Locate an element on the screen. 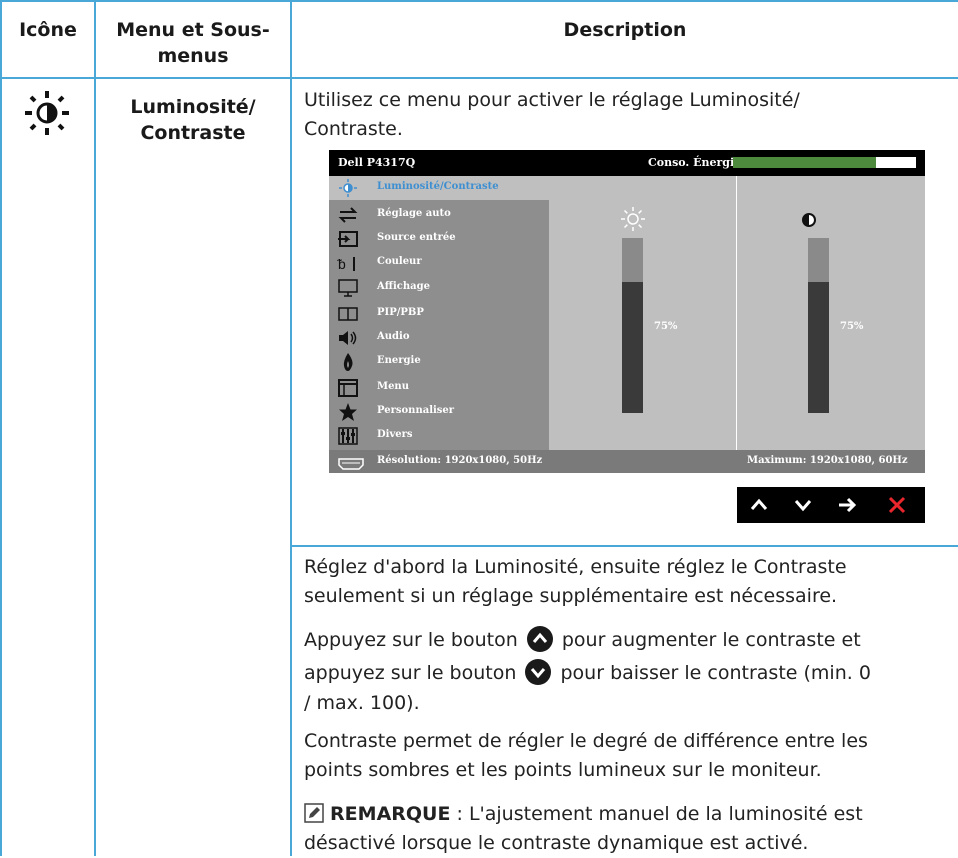  osd-nav-bar is located at coordinates (831, 505).